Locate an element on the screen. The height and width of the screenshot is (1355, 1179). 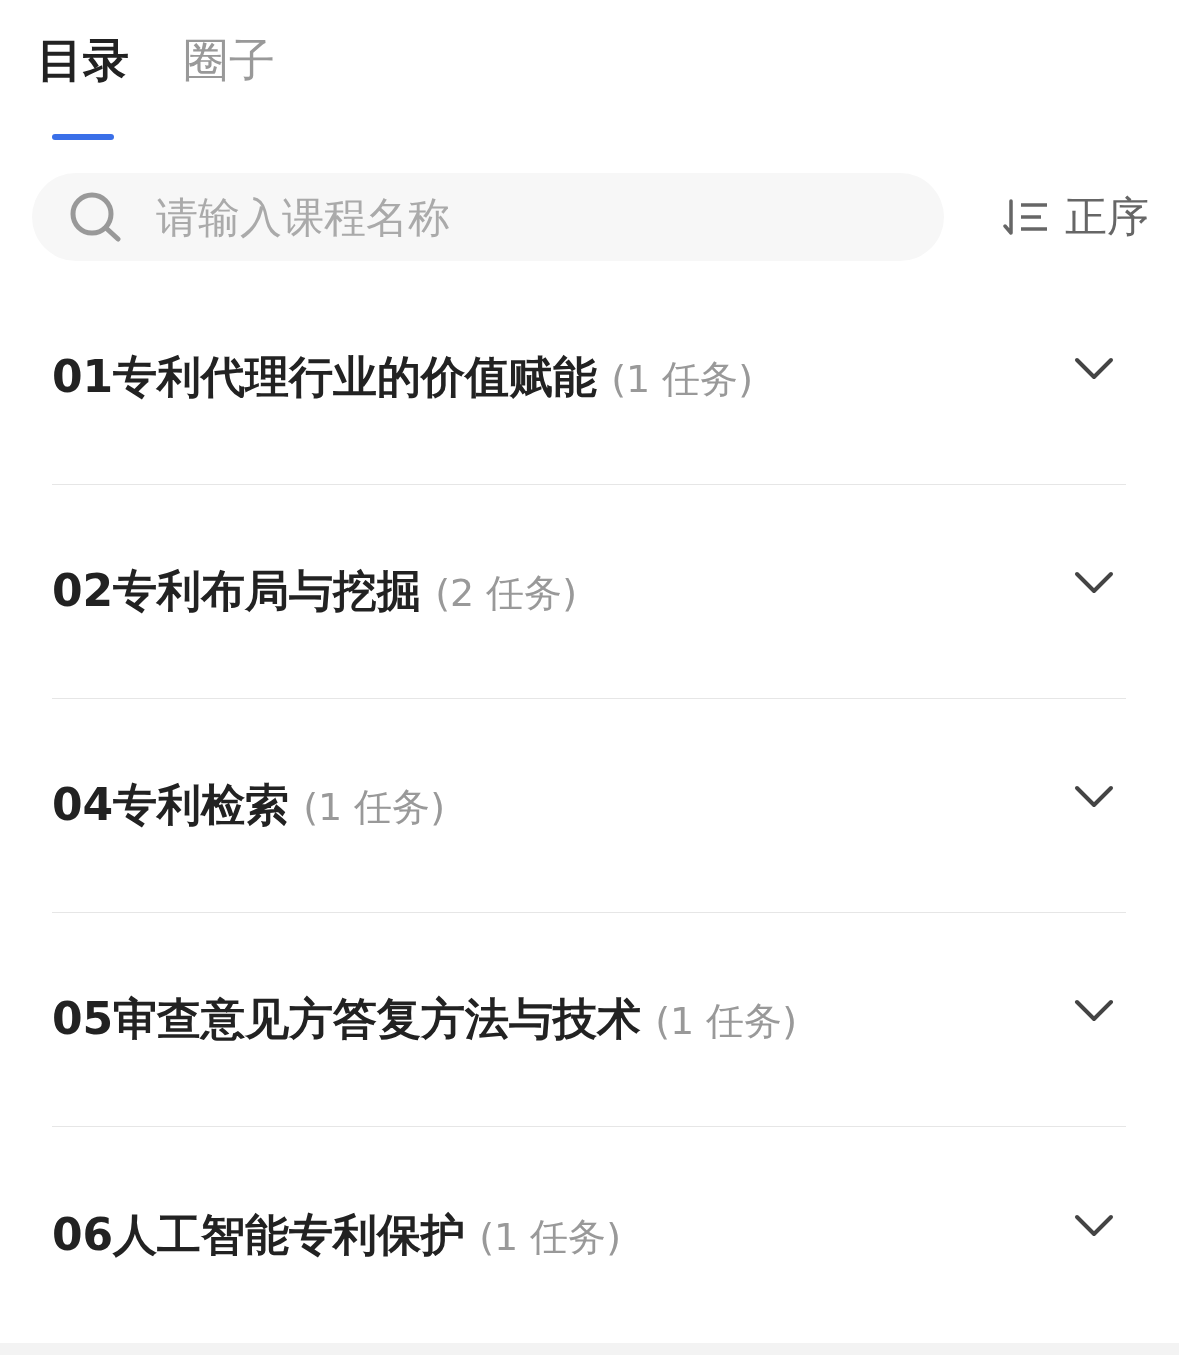
chapter-title: 02专利布局与挖掘 is located at coordinates (237, 591).